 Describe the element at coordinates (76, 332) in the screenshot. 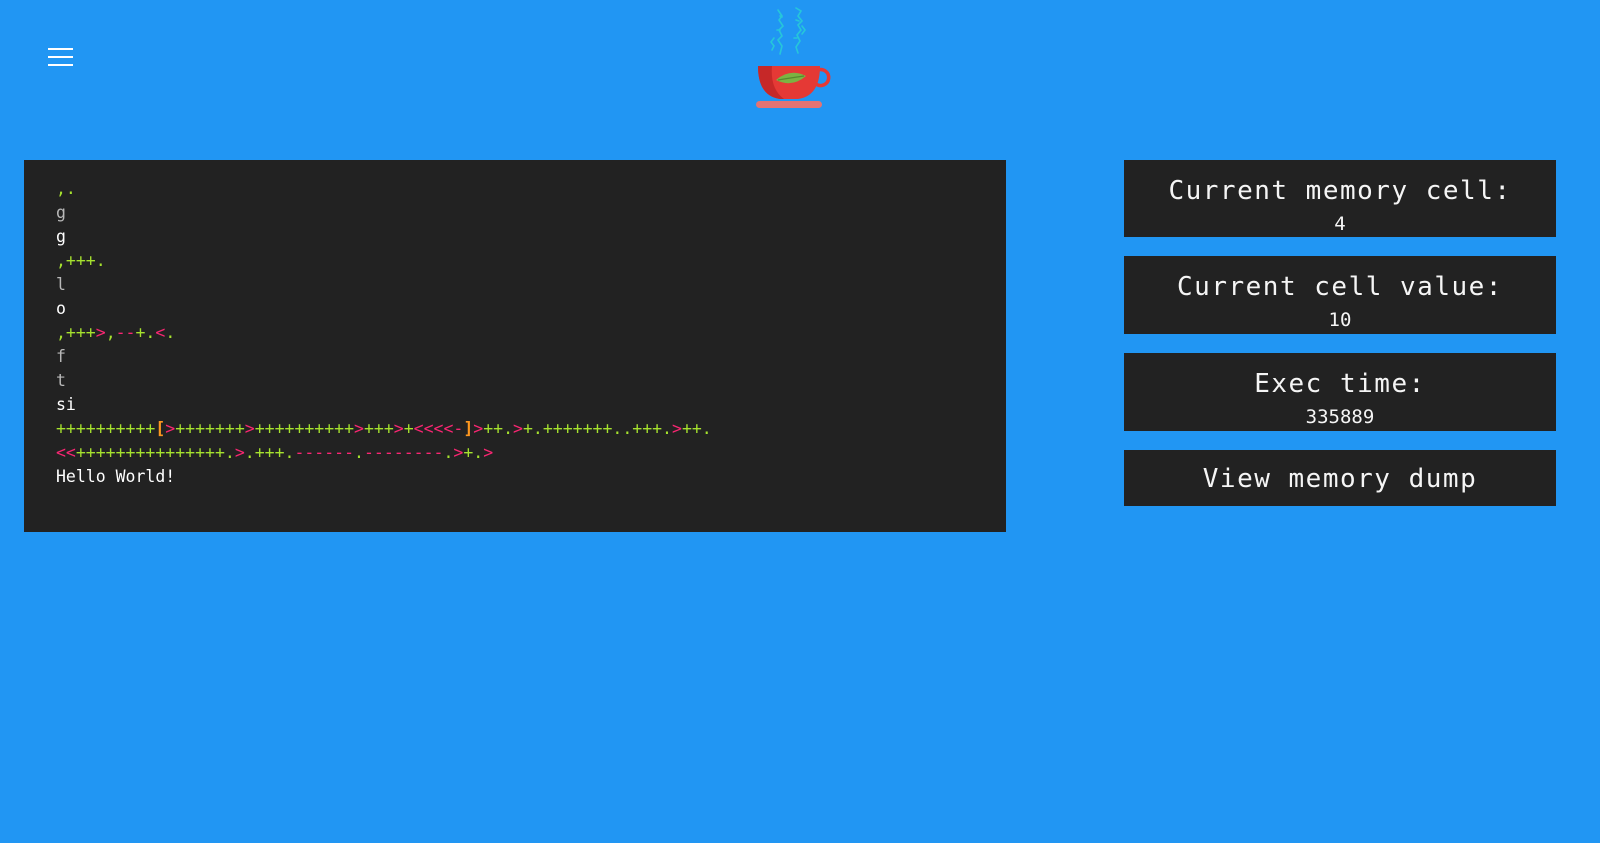

I see `code-token: ,+++` at that location.